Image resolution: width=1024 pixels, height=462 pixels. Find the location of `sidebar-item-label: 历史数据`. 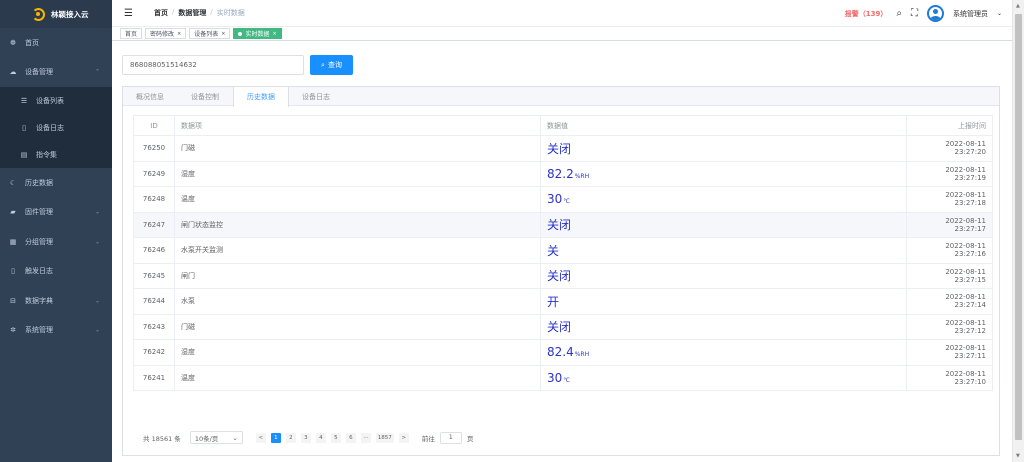

sidebar-item-label: 历史数据 is located at coordinates (39, 182).